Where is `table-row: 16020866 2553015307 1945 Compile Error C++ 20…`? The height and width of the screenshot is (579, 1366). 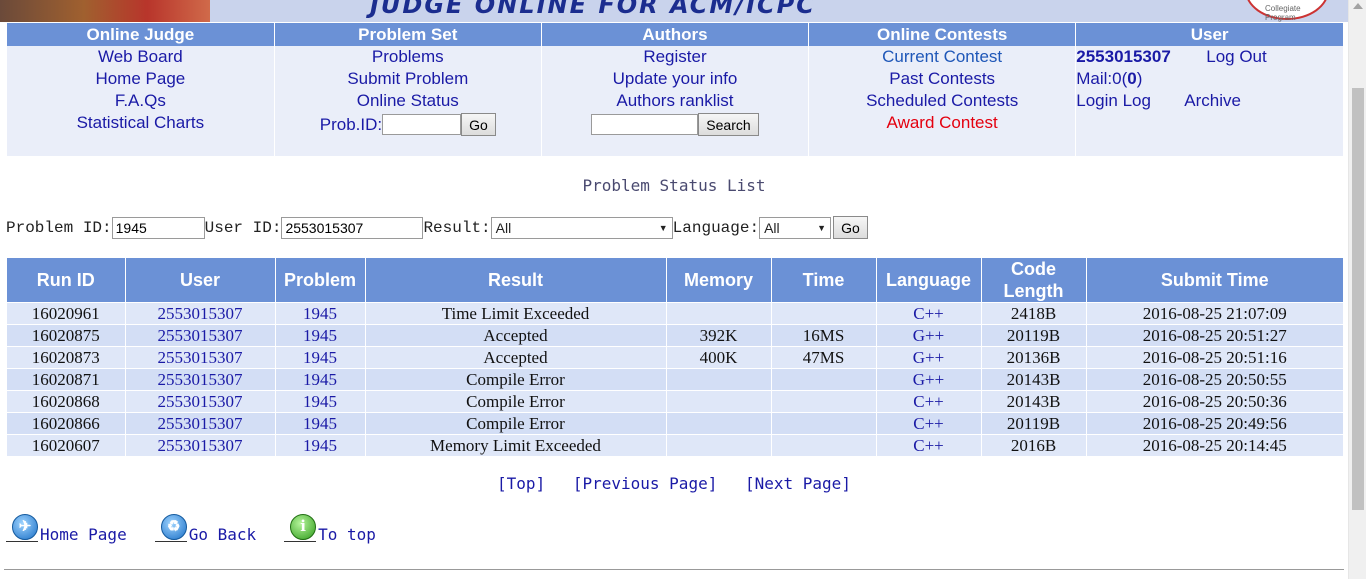
table-row: 16020866 2553015307 1945 Compile Error C++ 20… is located at coordinates (675, 423).